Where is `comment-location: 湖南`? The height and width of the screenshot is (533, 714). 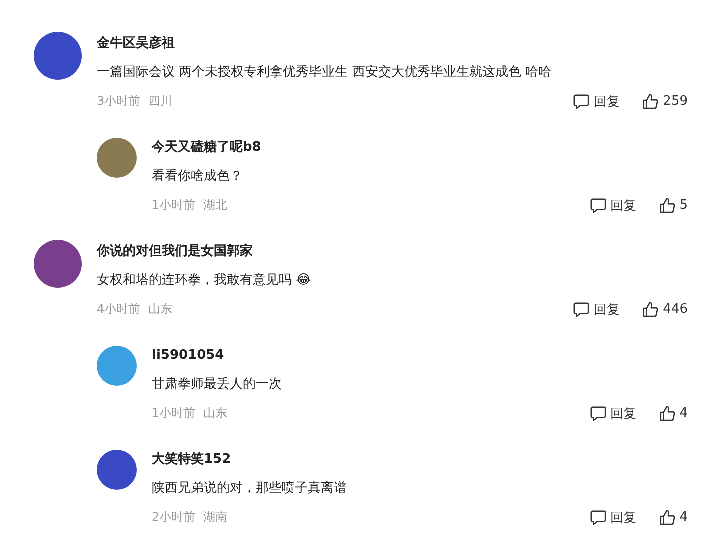
comment-location: 湖南 is located at coordinates (216, 517).